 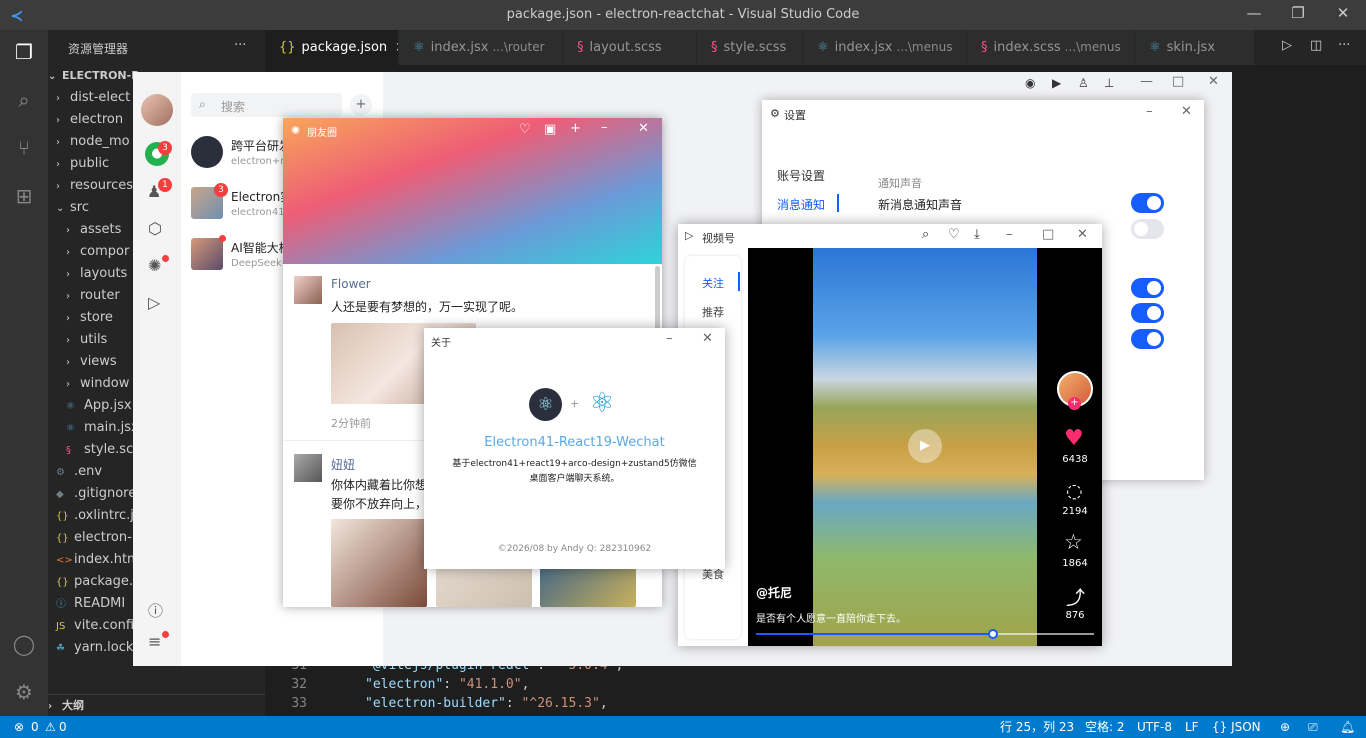 What do you see at coordinates (63, 727) in the screenshot?
I see `warning-count: 0` at bounding box center [63, 727].